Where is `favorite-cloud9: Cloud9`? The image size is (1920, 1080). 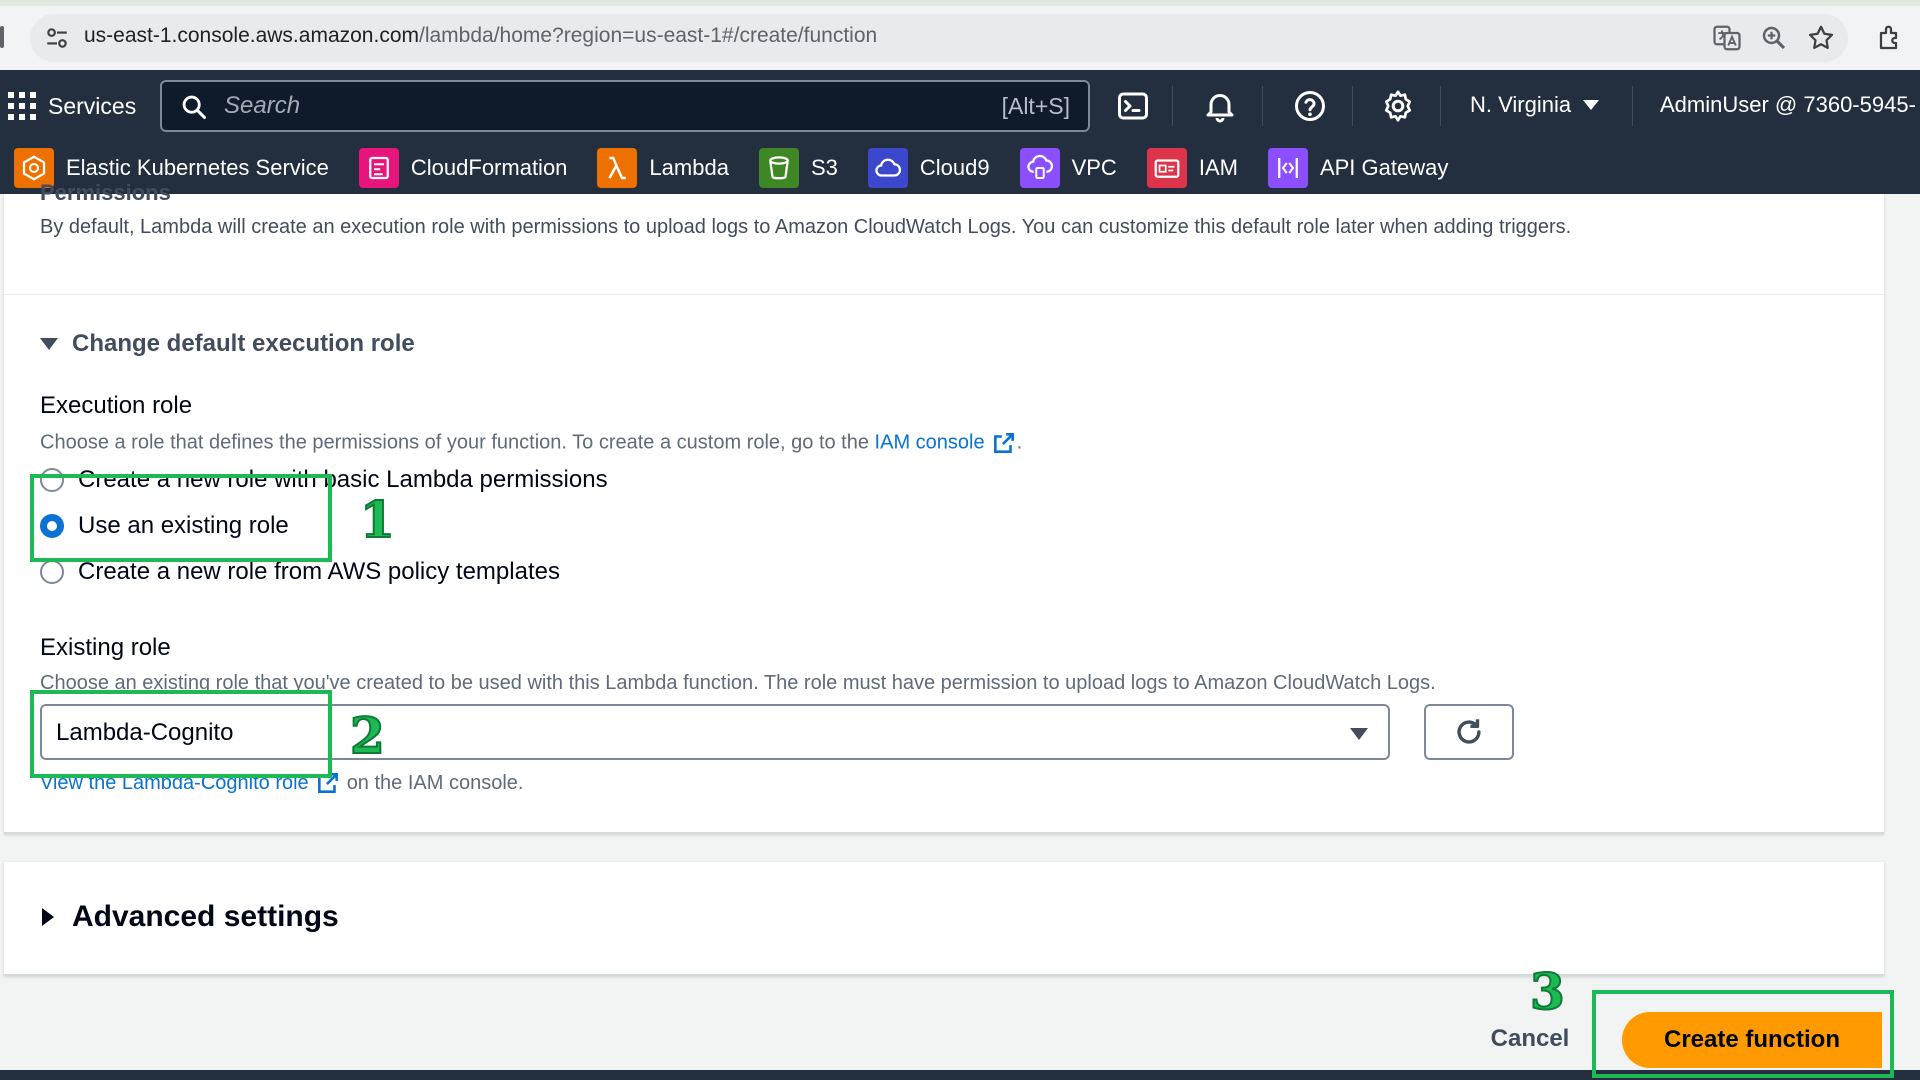 favorite-cloud9: Cloud9 is located at coordinates (928, 168).